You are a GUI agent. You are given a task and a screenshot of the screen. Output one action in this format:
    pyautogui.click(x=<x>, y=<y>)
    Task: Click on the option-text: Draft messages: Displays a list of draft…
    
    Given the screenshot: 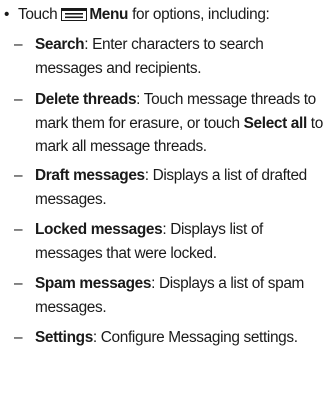 What is the action you would take?
    pyautogui.click(x=182, y=187)
    